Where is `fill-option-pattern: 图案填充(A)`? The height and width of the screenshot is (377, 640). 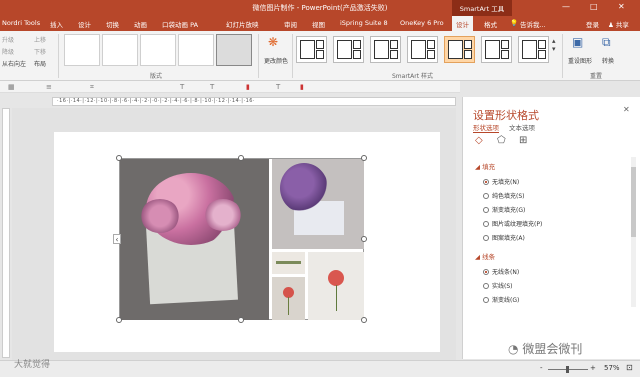
fill-option-pattern: 图案填充(A) is located at coordinates (504, 237).